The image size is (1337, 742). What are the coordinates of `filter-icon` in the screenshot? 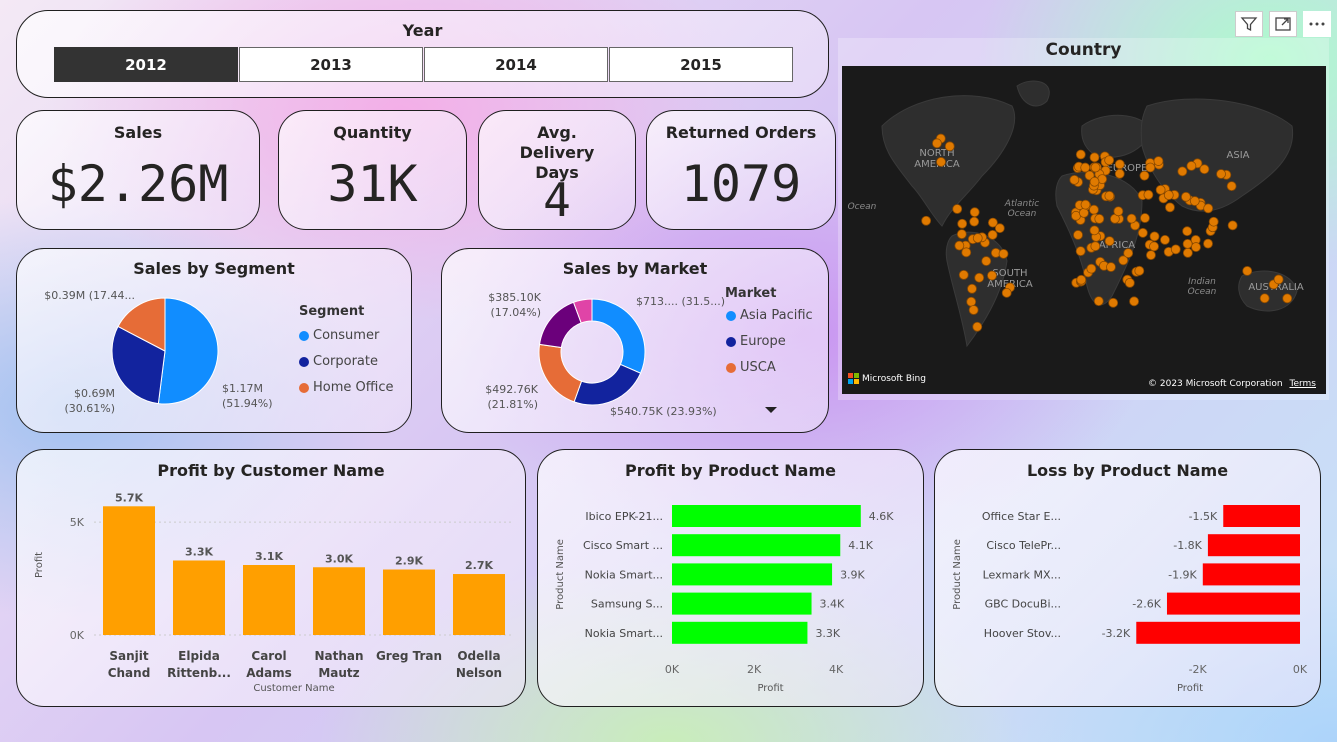 It's located at (1249, 24).